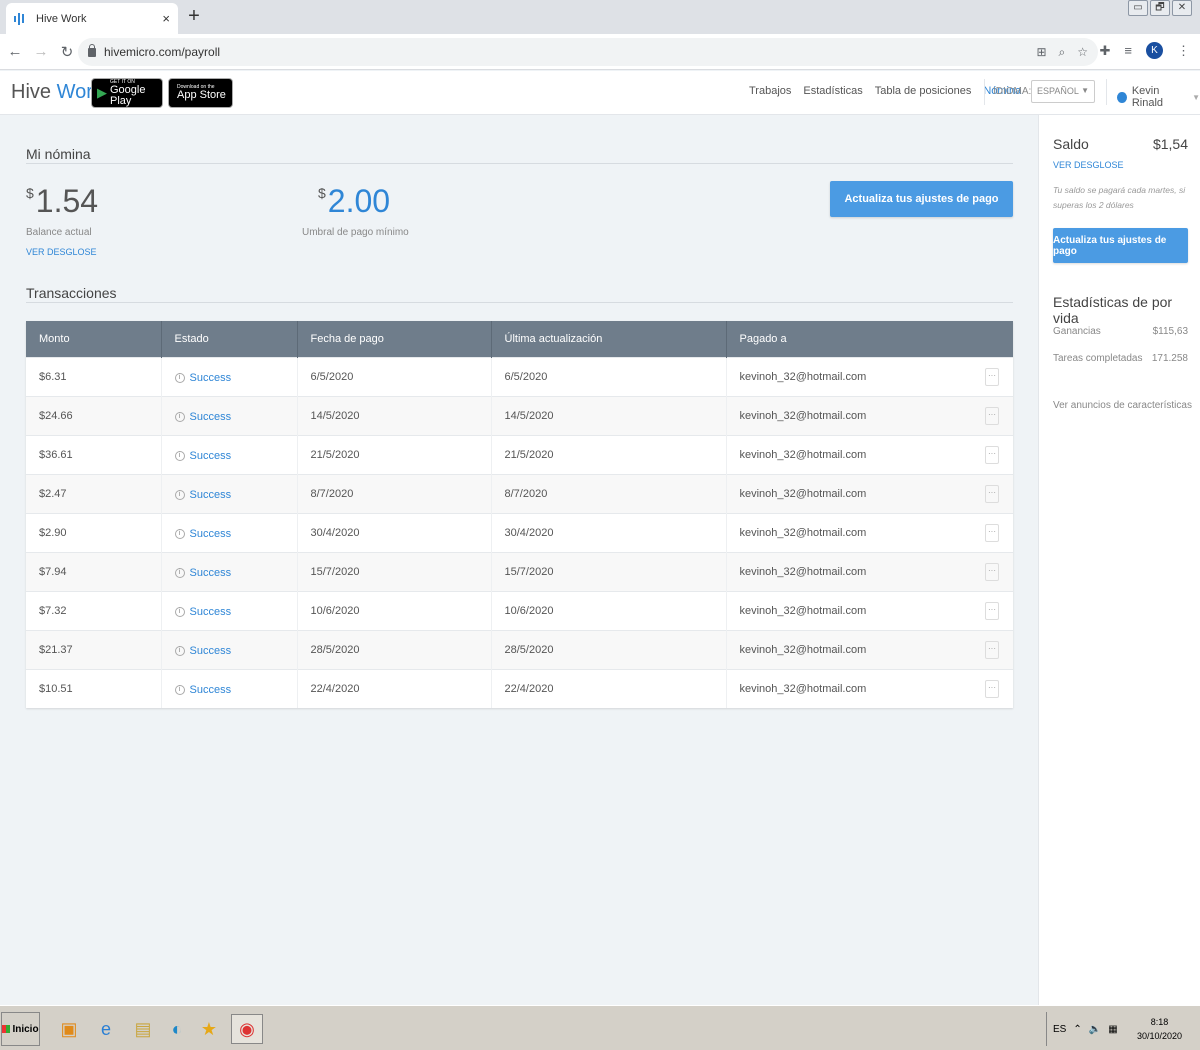  What do you see at coordinates (41, 51) in the screenshot?
I see `forward-icon: →` at bounding box center [41, 51].